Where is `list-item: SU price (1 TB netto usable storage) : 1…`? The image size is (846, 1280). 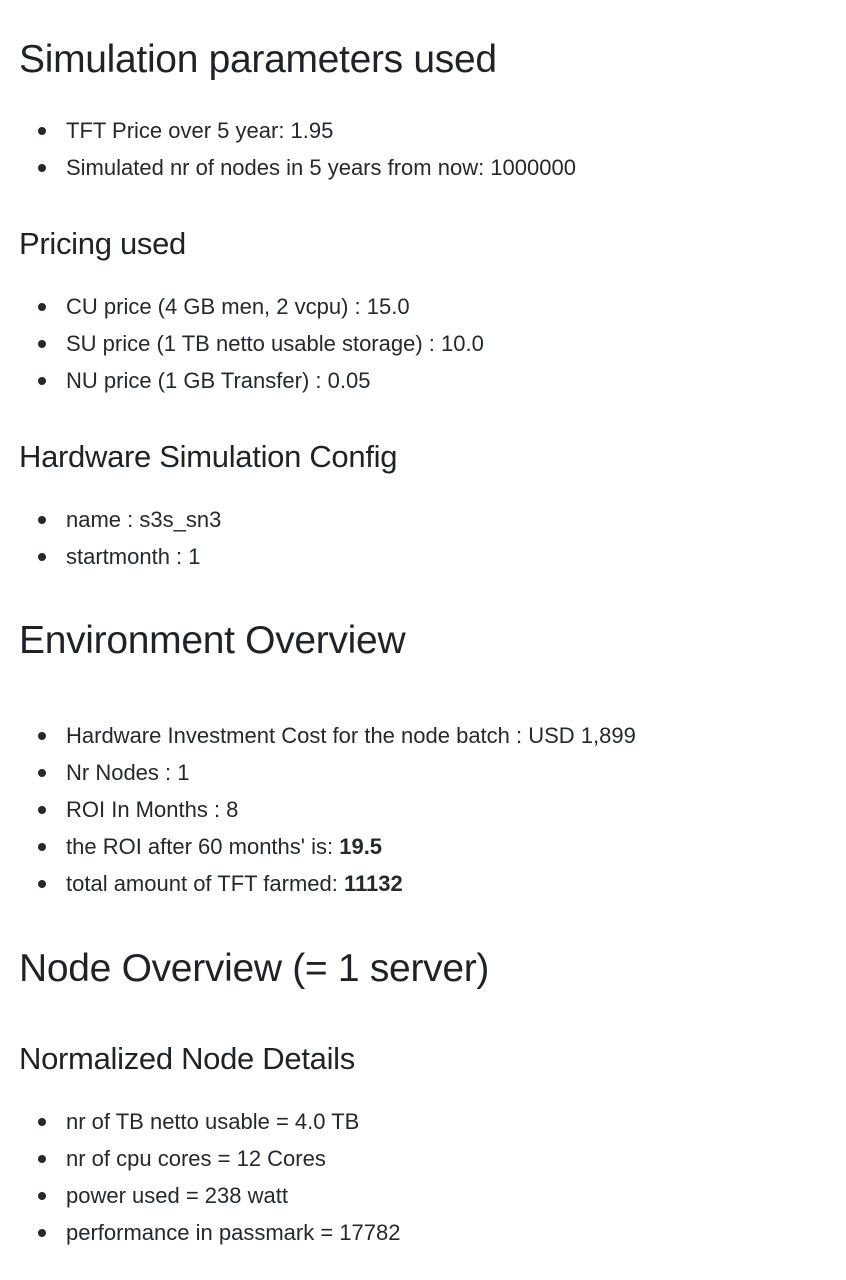
list-item: SU price (1 TB netto usable storage) : 1… is located at coordinates (242, 343).